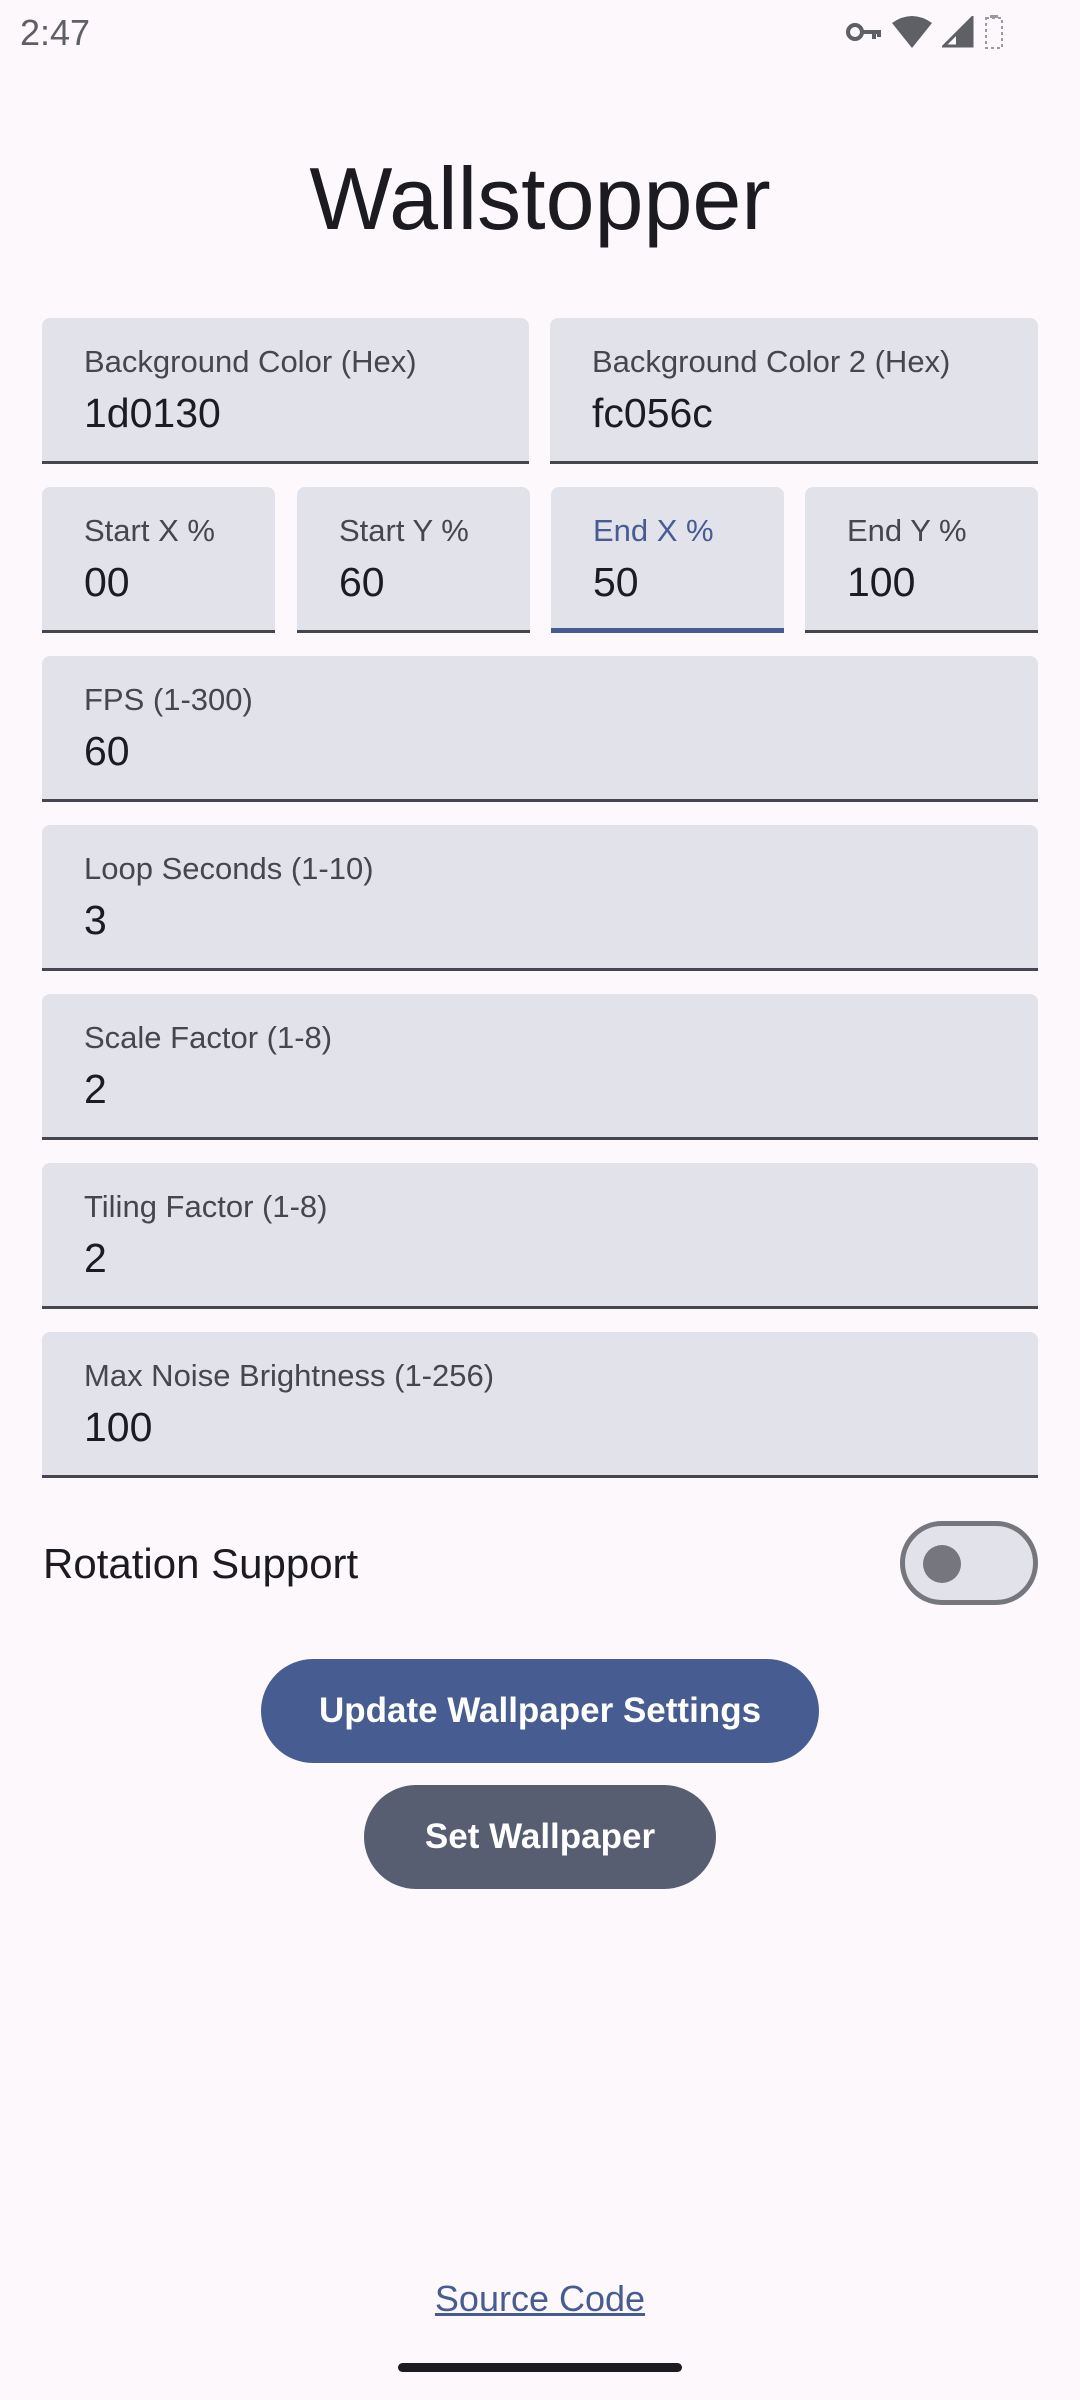 Image resolution: width=1080 pixels, height=2400 pixels. Describe the element at coordinates (921, 560) in the screenshot. I see `end-y-field: End Y % 100` at that location.